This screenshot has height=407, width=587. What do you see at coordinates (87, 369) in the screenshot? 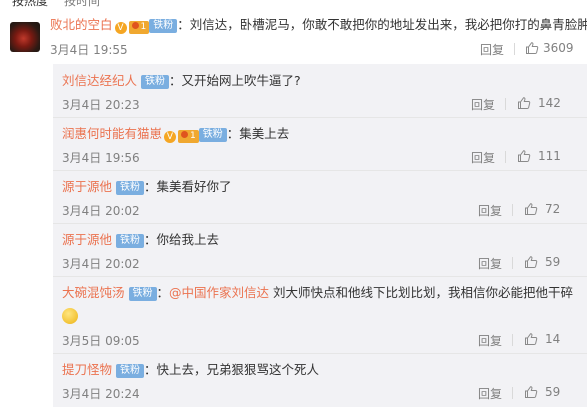
I see `reply-username: 提刀怪物` at bounding box center [87, 369].